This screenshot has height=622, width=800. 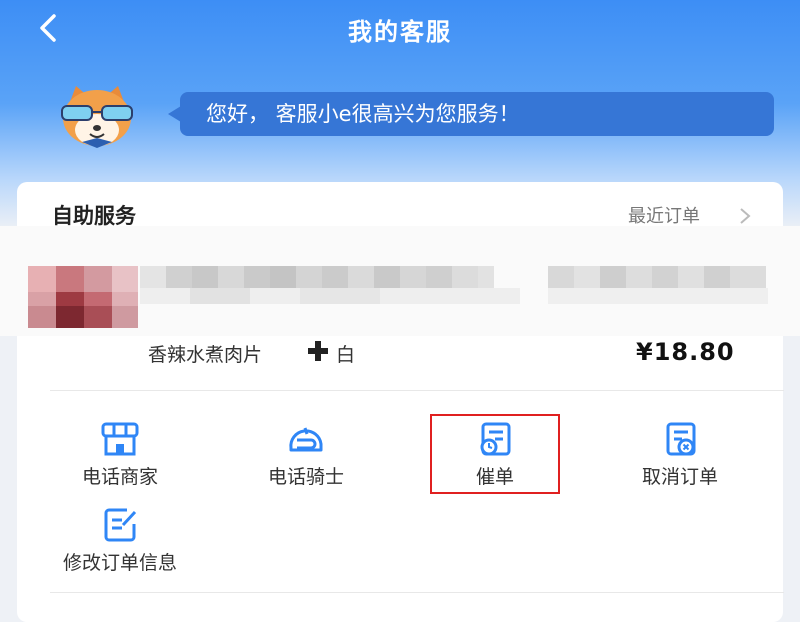 I want to click on modify-order-button: 修改订单信息, so click(x=120, y=541).